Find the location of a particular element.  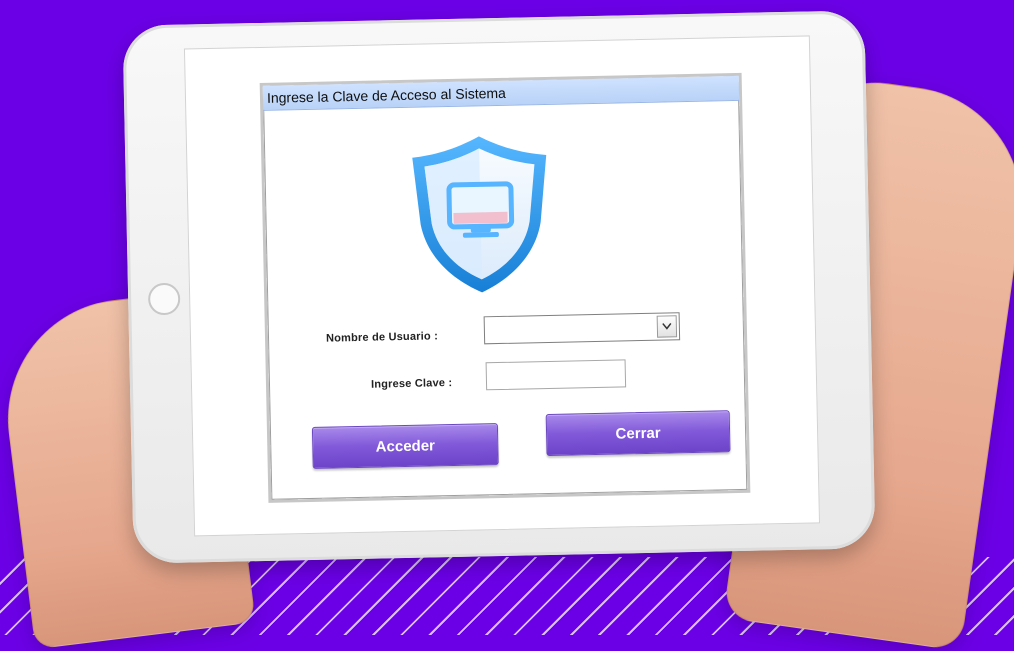

tablet-home-button is located at coordinates (164, 299).